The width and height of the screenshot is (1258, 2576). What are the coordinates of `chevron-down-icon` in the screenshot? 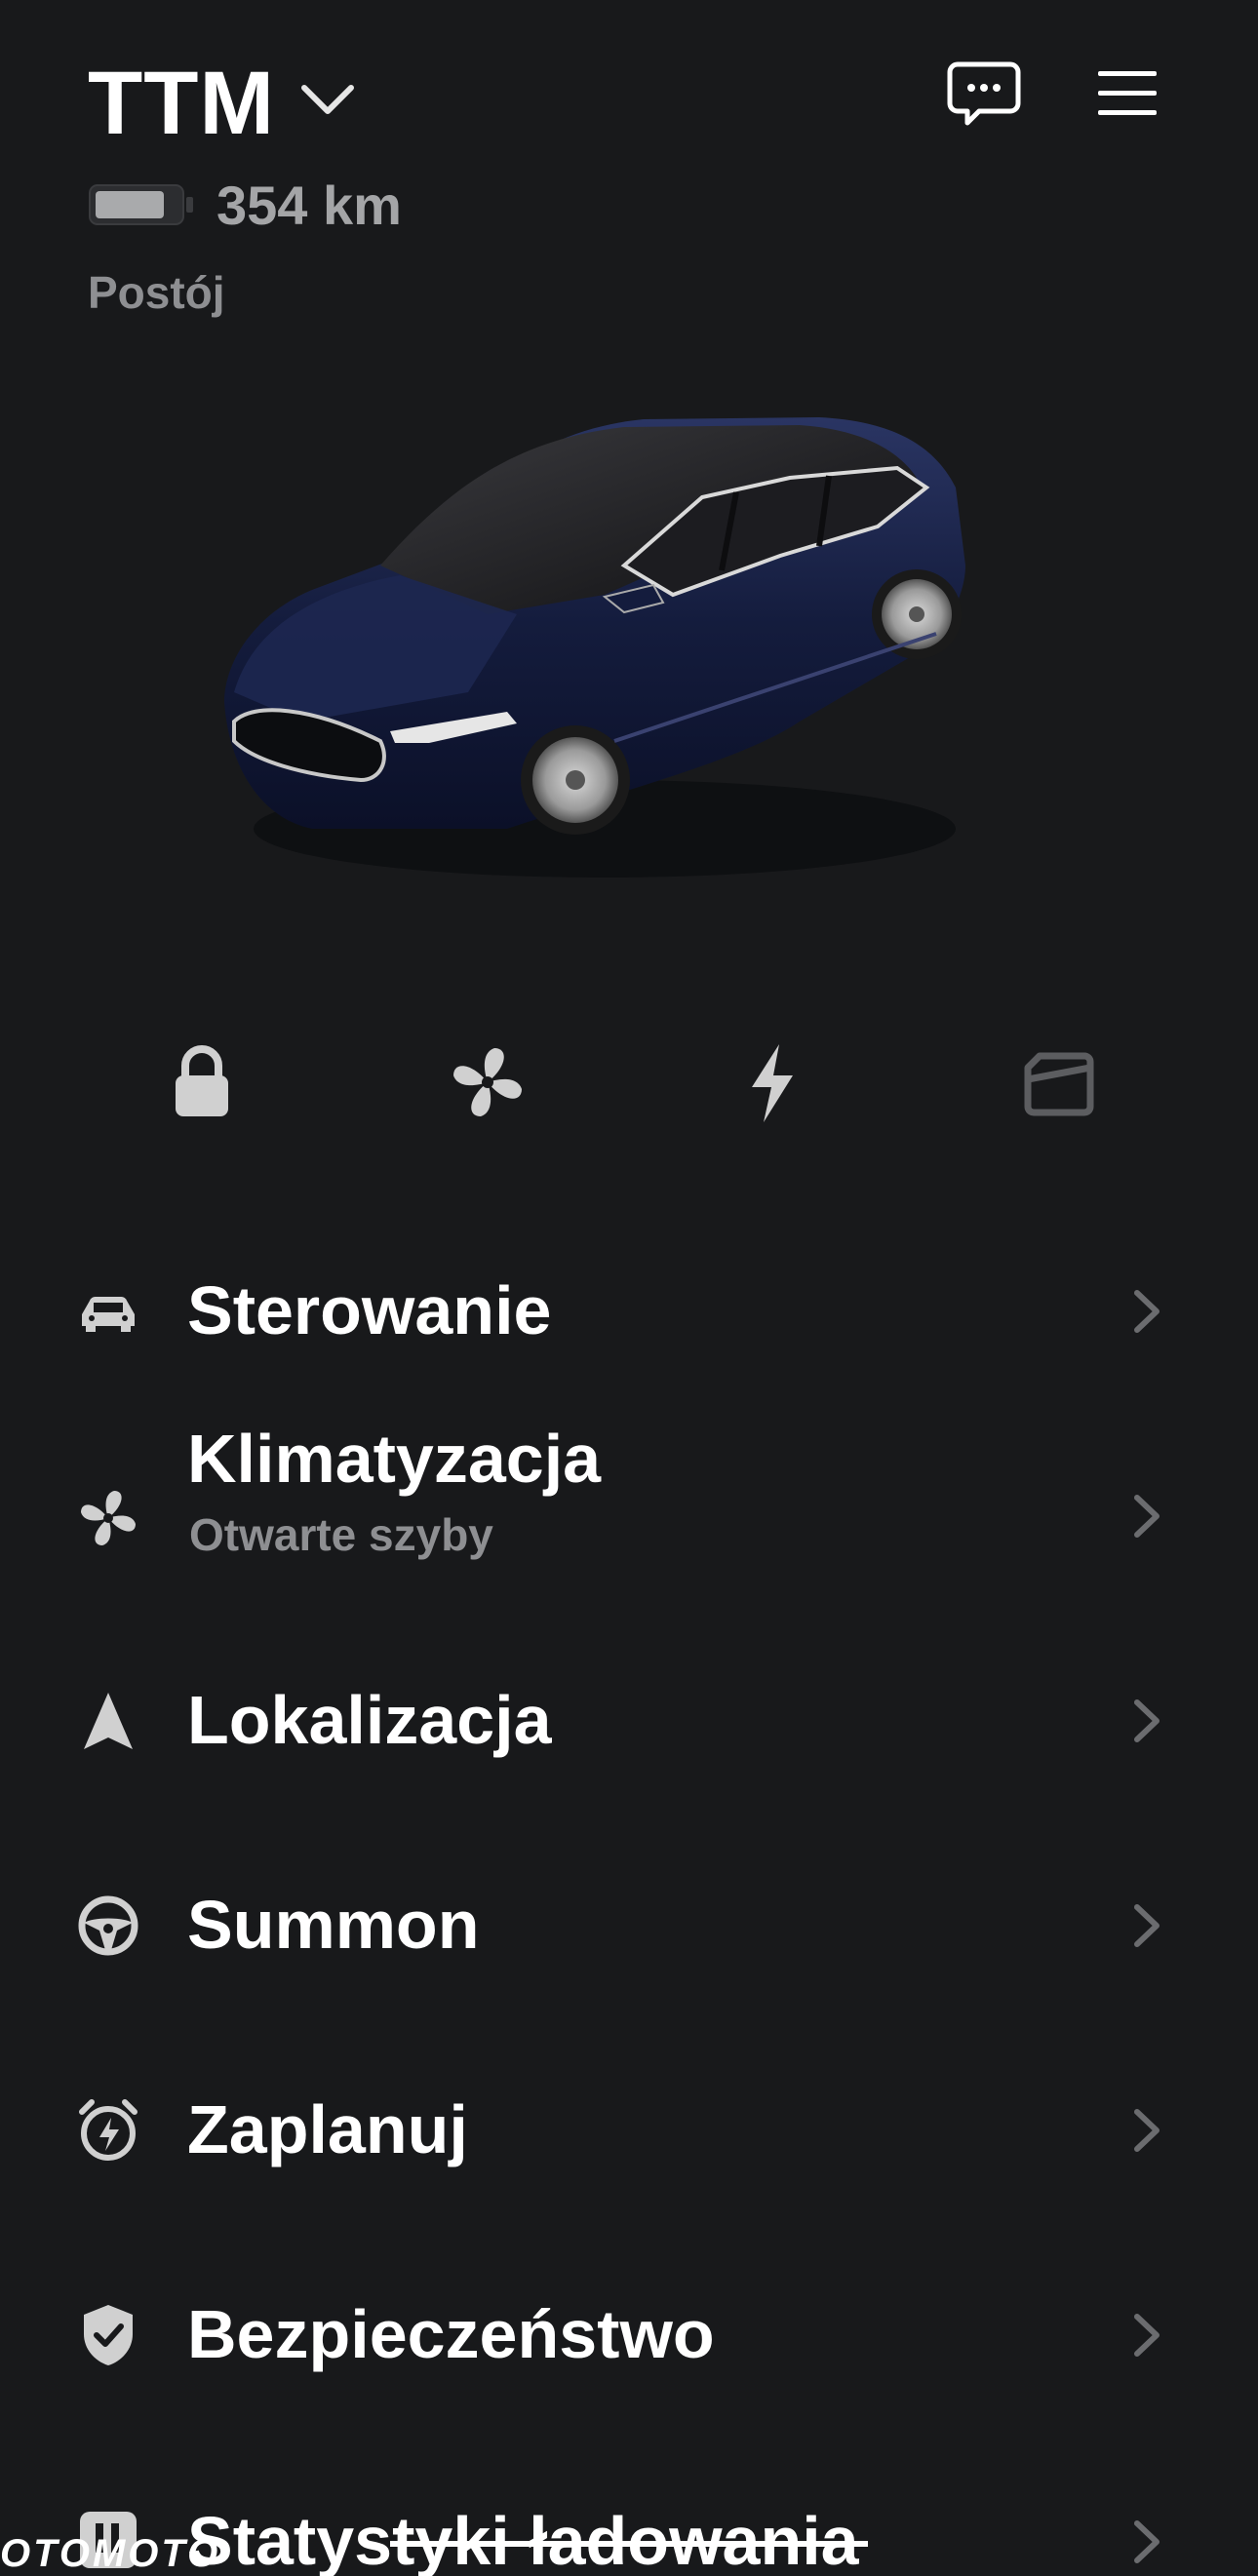 It's located at (327, 100).